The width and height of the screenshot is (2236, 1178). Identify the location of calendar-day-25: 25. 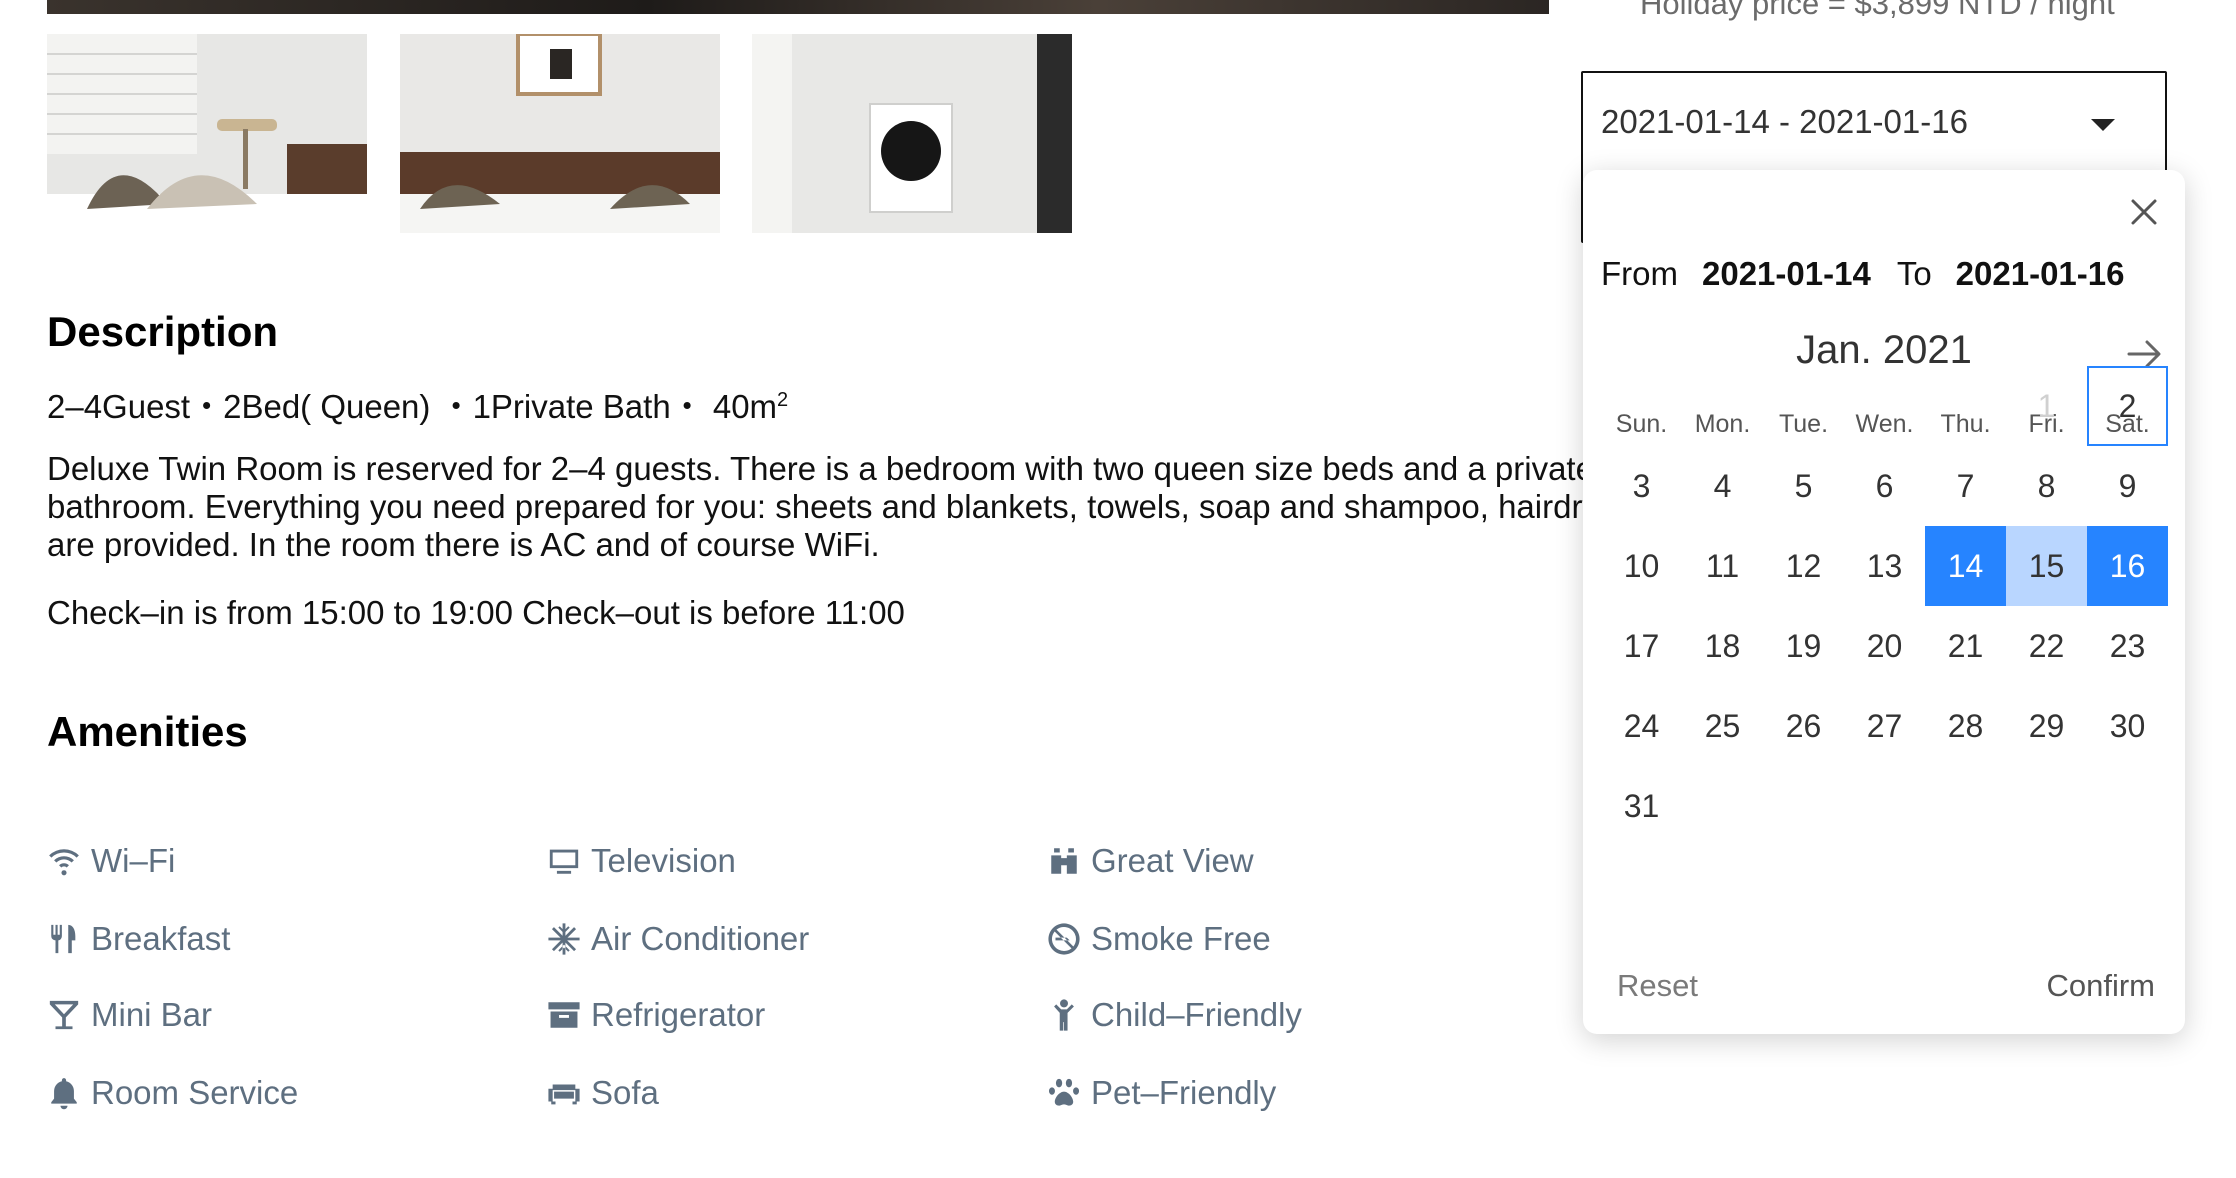
(1722, 726).